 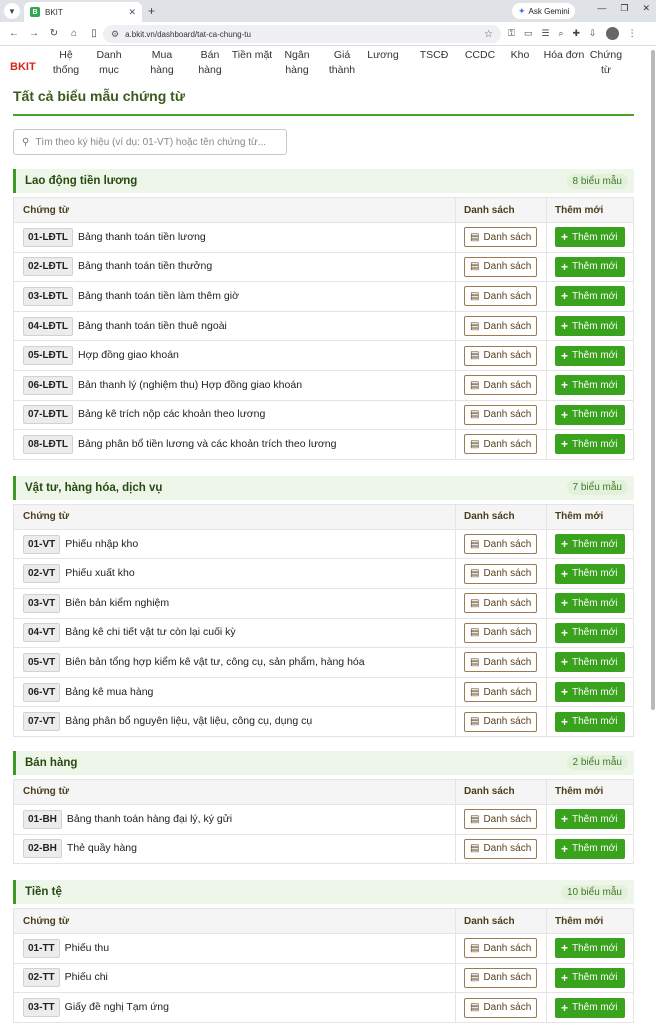 What do you see at coordinates (624, 8) in the screenshot?
I see `maximize-icon: ❐` at bounding box center [624, 8].